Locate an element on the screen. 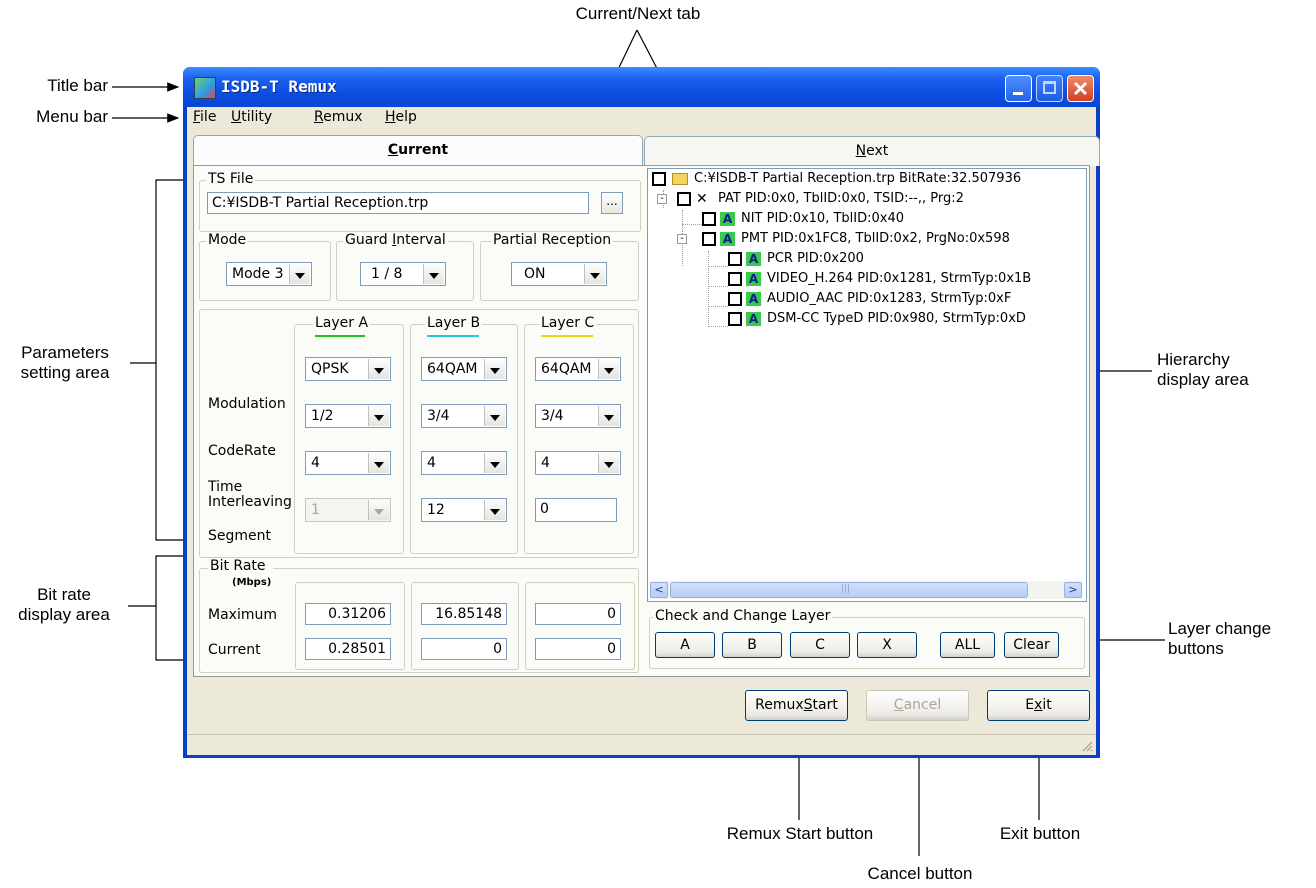 This screenshot has height=888, width=1316. menu-help: Help is located at coordinates (401, 117).